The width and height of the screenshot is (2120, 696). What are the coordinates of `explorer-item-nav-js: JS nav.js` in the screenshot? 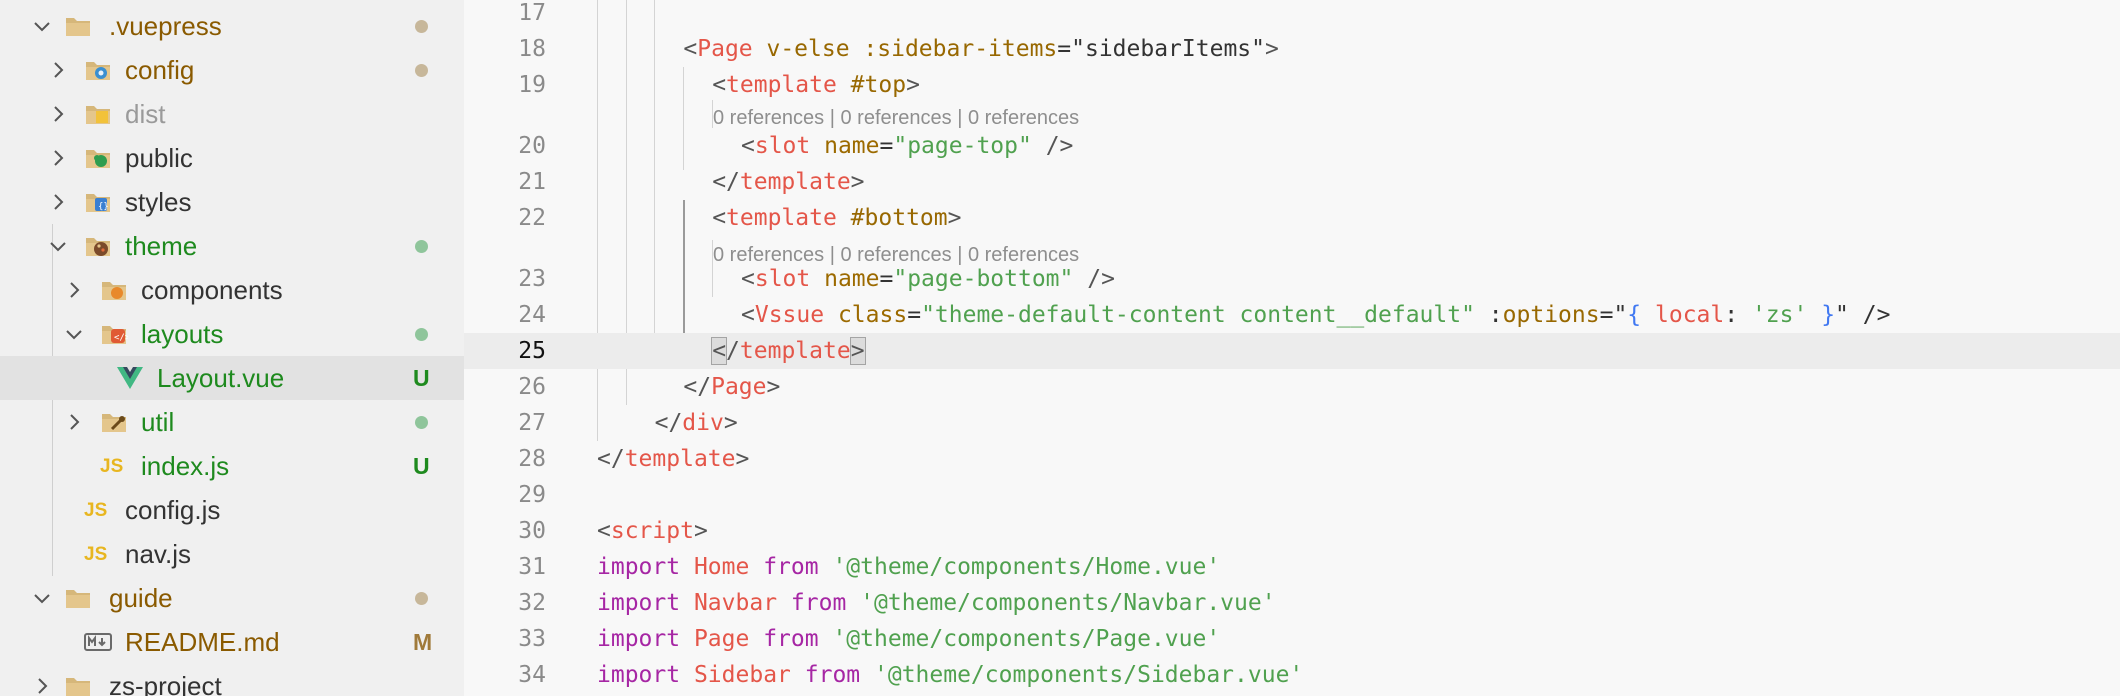 It's located at (232, 554).